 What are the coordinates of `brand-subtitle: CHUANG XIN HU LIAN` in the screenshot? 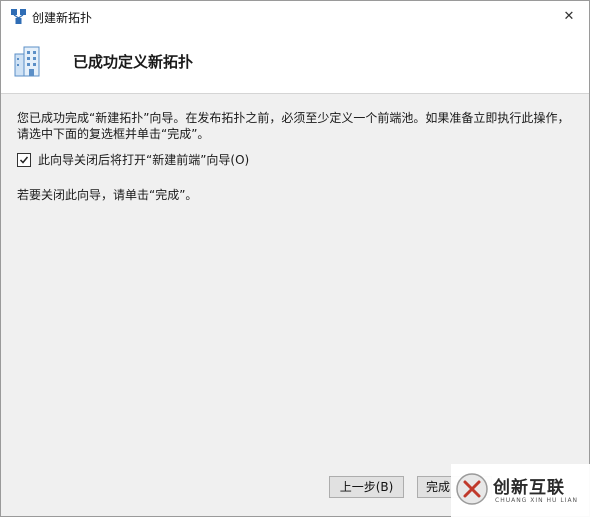 It's located at (537, 500).